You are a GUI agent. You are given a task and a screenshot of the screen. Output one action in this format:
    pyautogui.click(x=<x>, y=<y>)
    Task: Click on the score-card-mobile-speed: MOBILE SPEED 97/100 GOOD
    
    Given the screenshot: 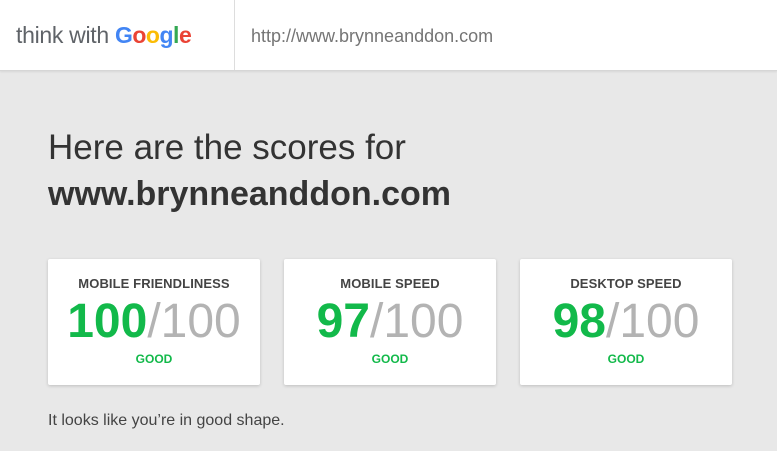 What is the action you would take?
    pyautogui.click(x=390, y=322)
    